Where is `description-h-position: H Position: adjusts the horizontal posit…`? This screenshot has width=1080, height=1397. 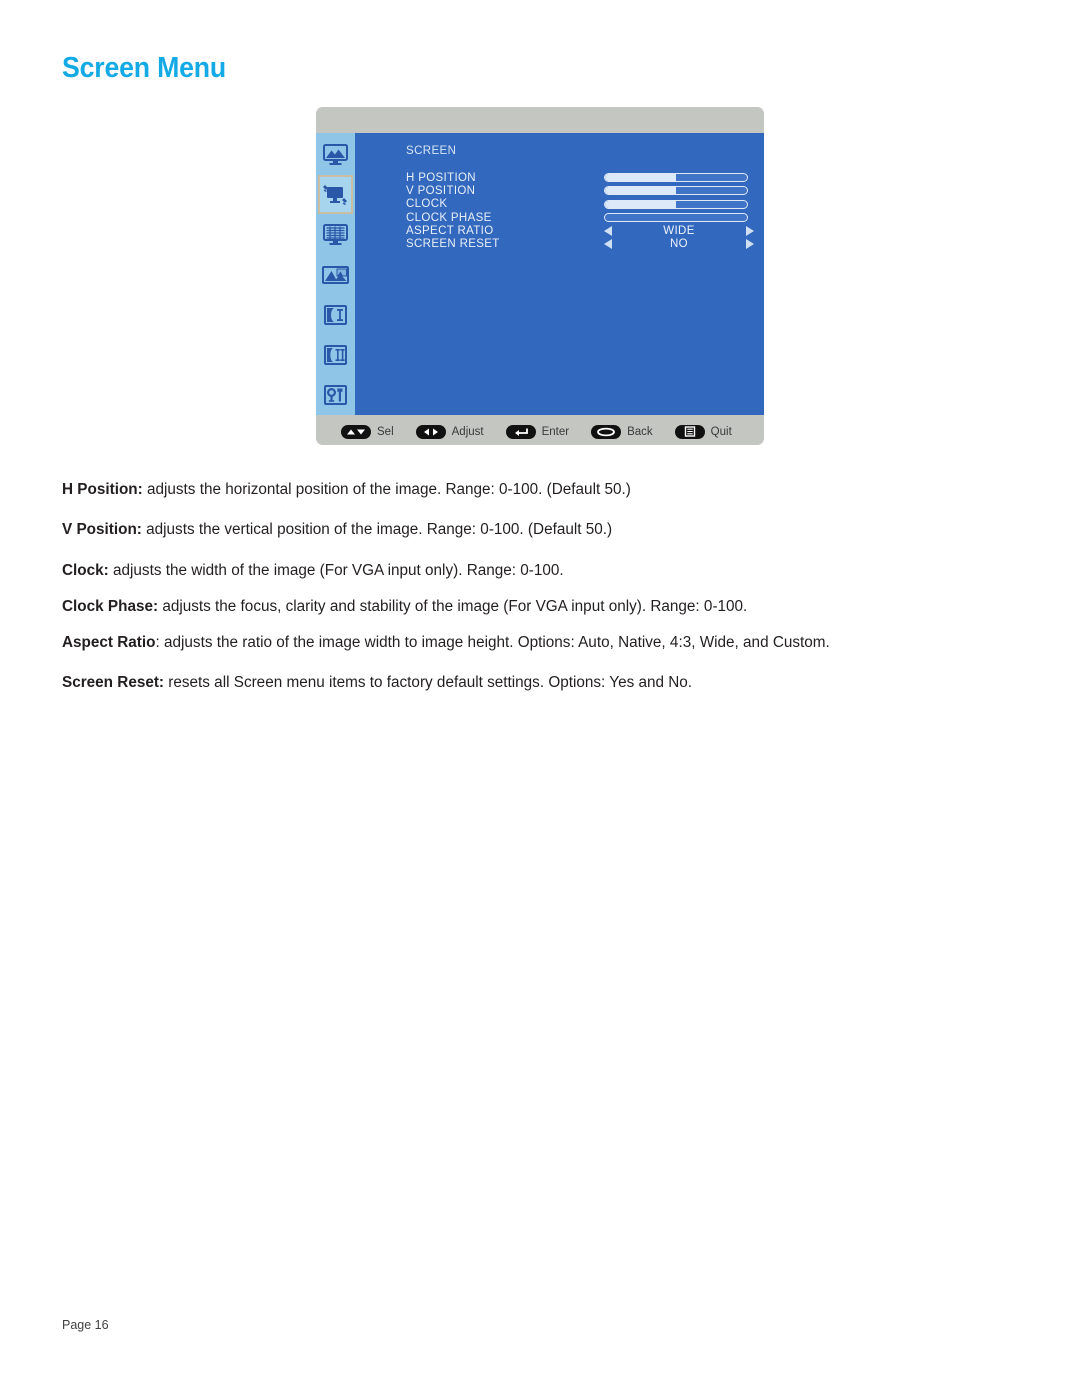 description-h-position: H Position: adjusts the horizontal posit… is located at coordinates (542, 489).